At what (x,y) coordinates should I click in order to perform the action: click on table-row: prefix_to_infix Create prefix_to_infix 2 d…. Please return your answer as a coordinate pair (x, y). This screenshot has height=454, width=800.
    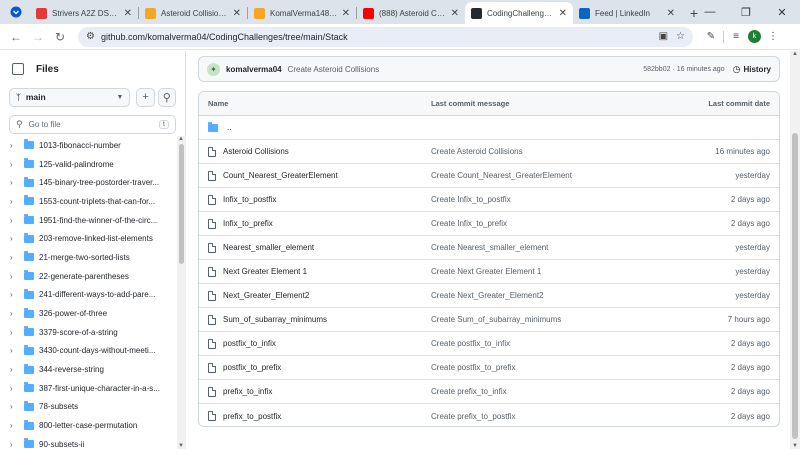
    Looking at the image, I should click on (489, 392).